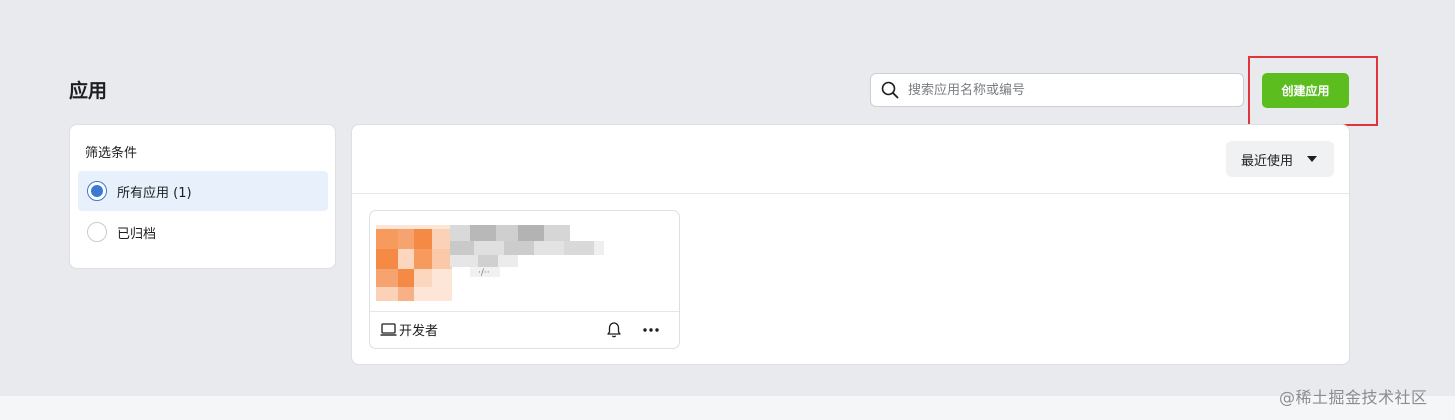  I want to click on caret-down-icon, so click(1312, 159).